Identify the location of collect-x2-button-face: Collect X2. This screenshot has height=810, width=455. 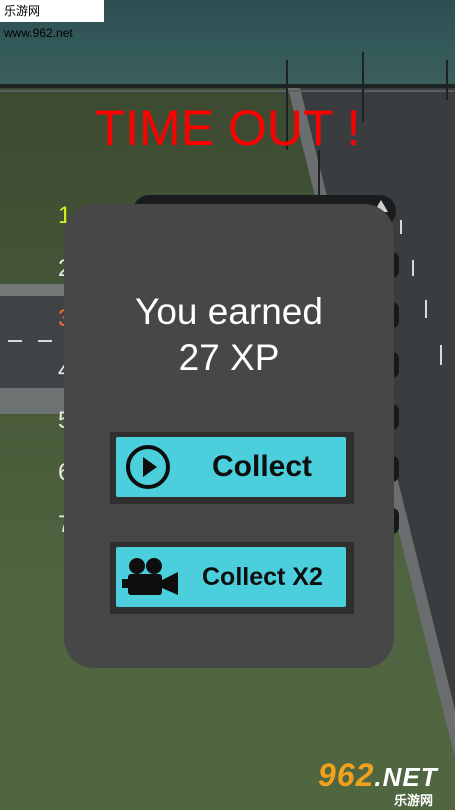
(231, 577).